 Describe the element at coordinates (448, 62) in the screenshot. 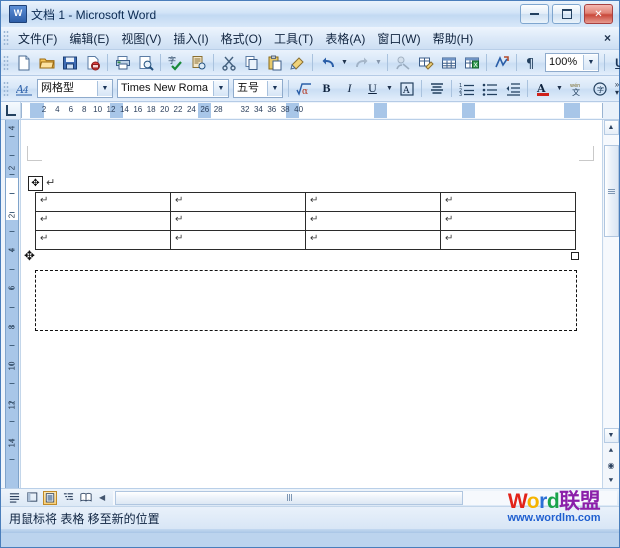

I see `insert-table-icon` at that location.